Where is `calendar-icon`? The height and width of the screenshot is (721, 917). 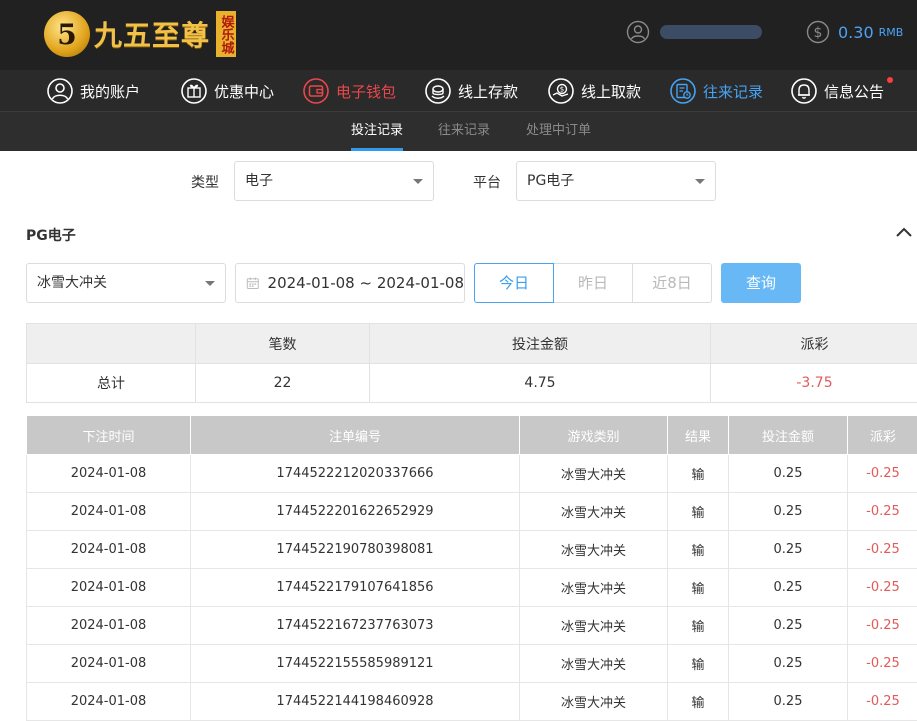
calendar-icon is located at coordinates (253, 283).